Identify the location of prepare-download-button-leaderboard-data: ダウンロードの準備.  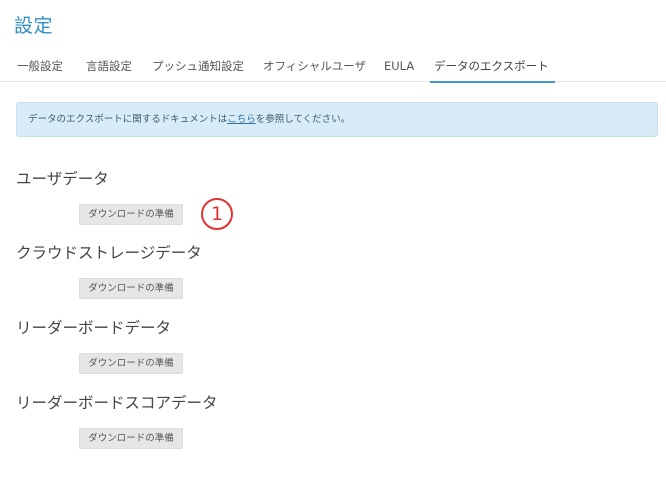
(131, 363).